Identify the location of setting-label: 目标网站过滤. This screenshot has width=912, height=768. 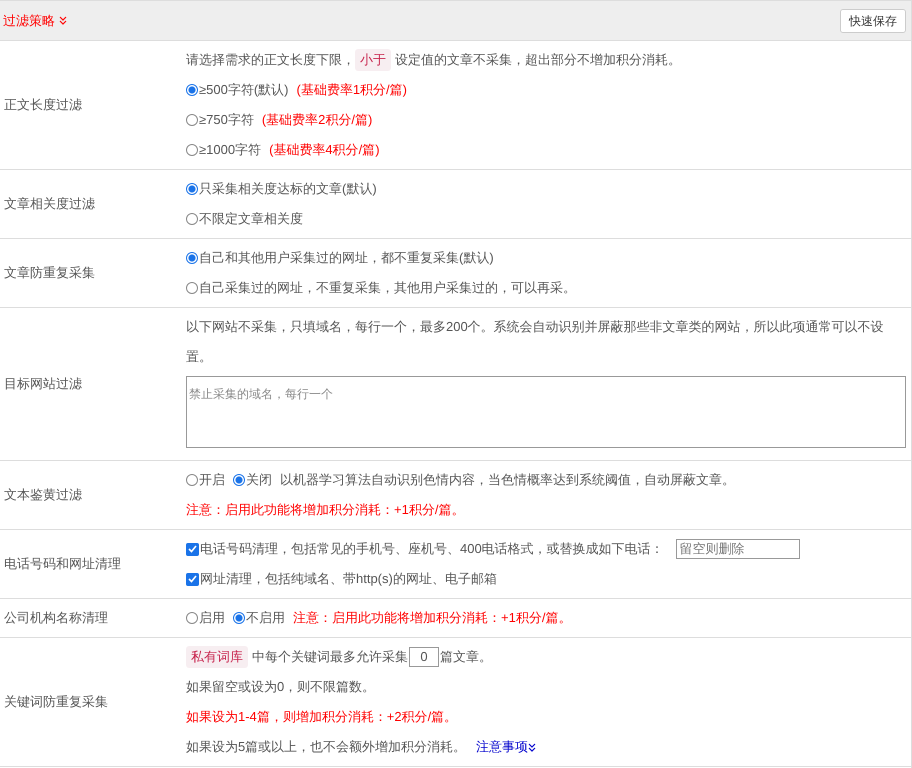
(43, 384).